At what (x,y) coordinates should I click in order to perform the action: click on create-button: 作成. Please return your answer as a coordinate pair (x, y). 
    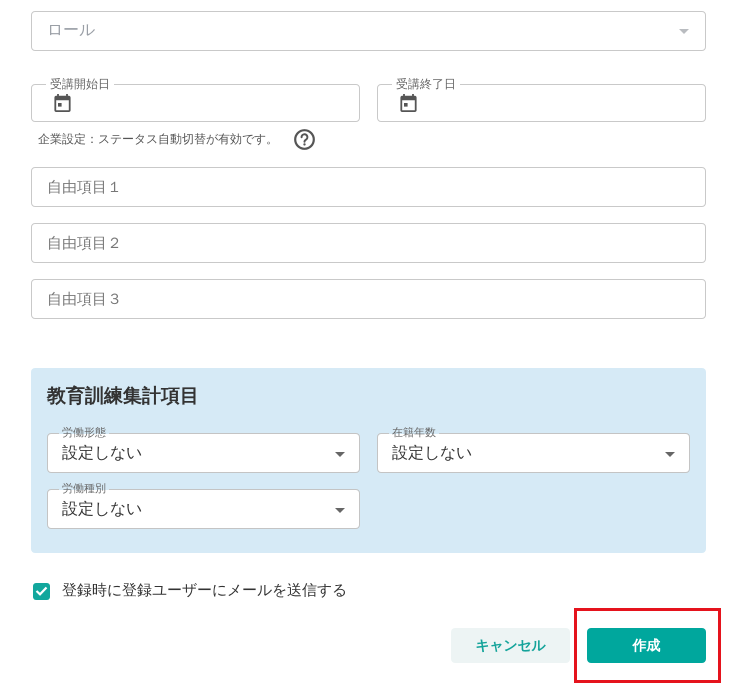
    Looking at the image, I should click on (646, 645).